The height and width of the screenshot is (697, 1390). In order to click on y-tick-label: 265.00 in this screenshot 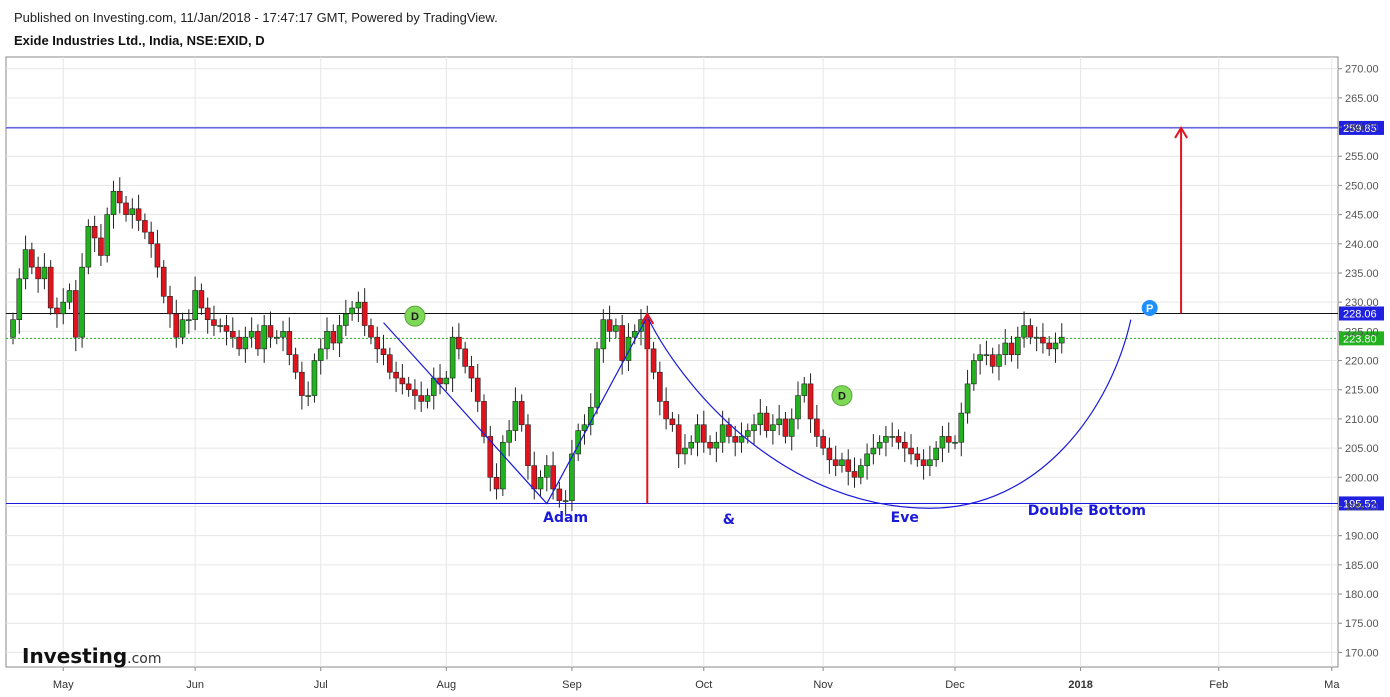, I will do `click(1362, 99)`.